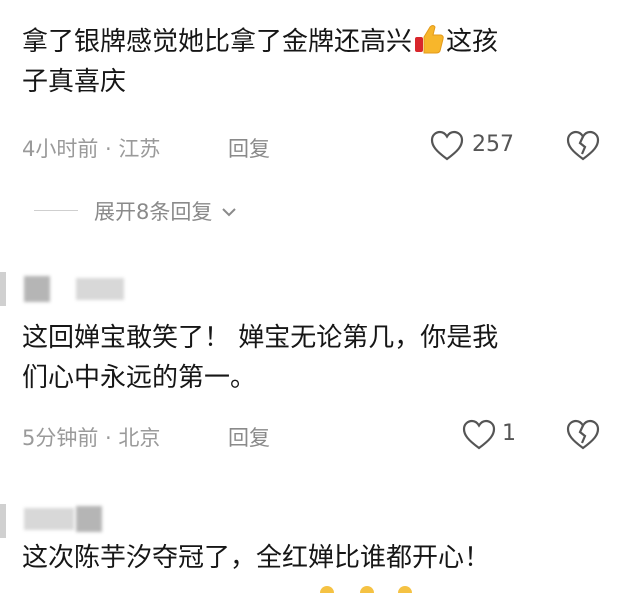 The image size is (640, 593). I want to click on expand-divider, so click(56, 210).